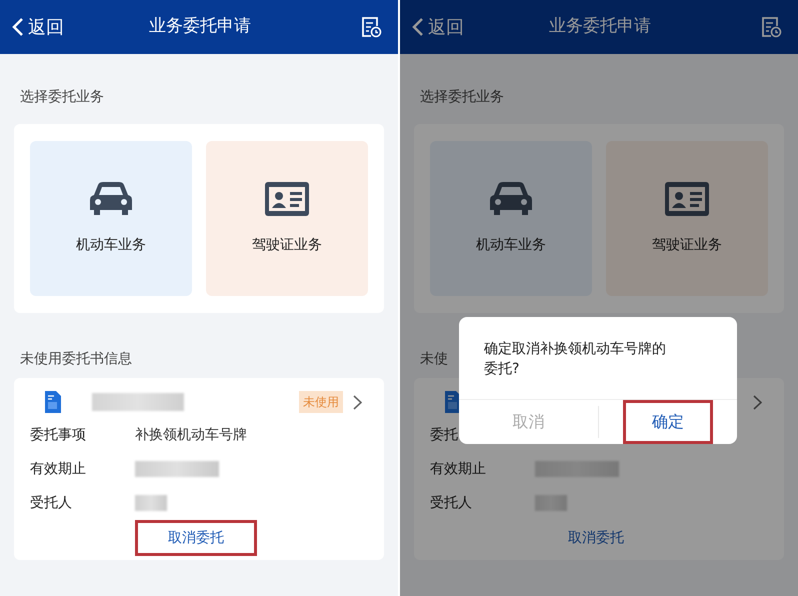 The image size is (798, 596). I want to click on section-title: 未使, so click(434, 359).